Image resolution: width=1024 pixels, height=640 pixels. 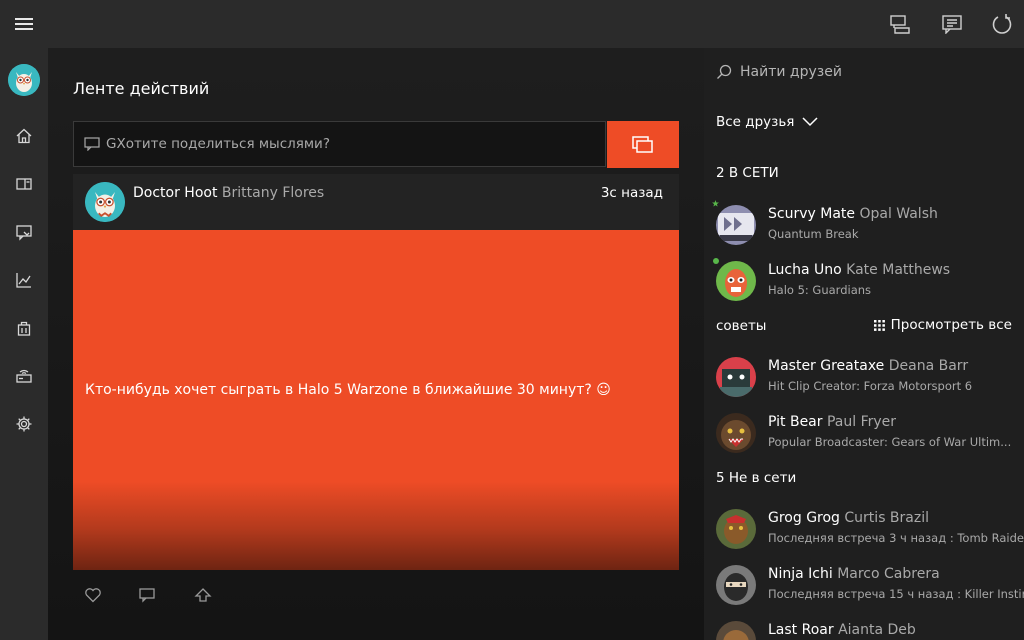 I want to click on gamertag: Master Greataxe, so click(x=826, y=366).